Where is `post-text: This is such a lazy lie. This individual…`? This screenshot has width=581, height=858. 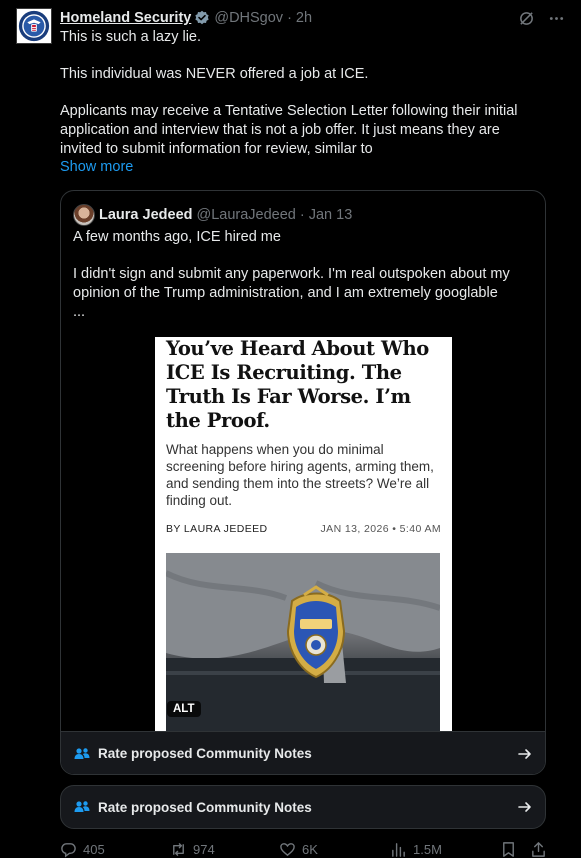 post-text: This is such a lazy lie. This individual… is located at coordinates (300, 93).